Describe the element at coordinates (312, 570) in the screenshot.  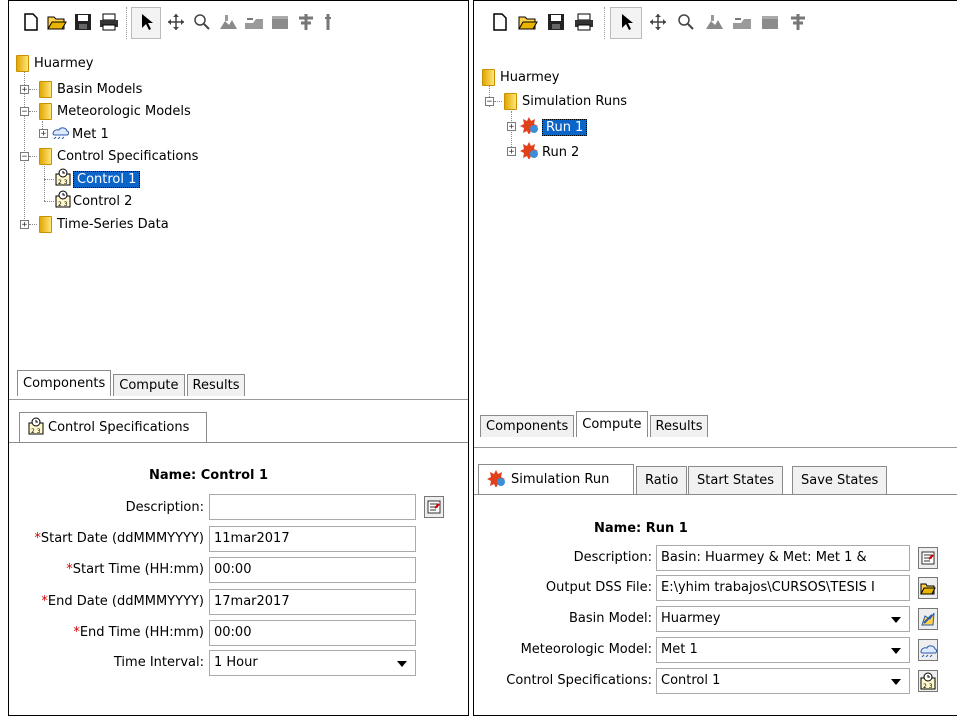
I see `start-time-field: 00:00` at that location.